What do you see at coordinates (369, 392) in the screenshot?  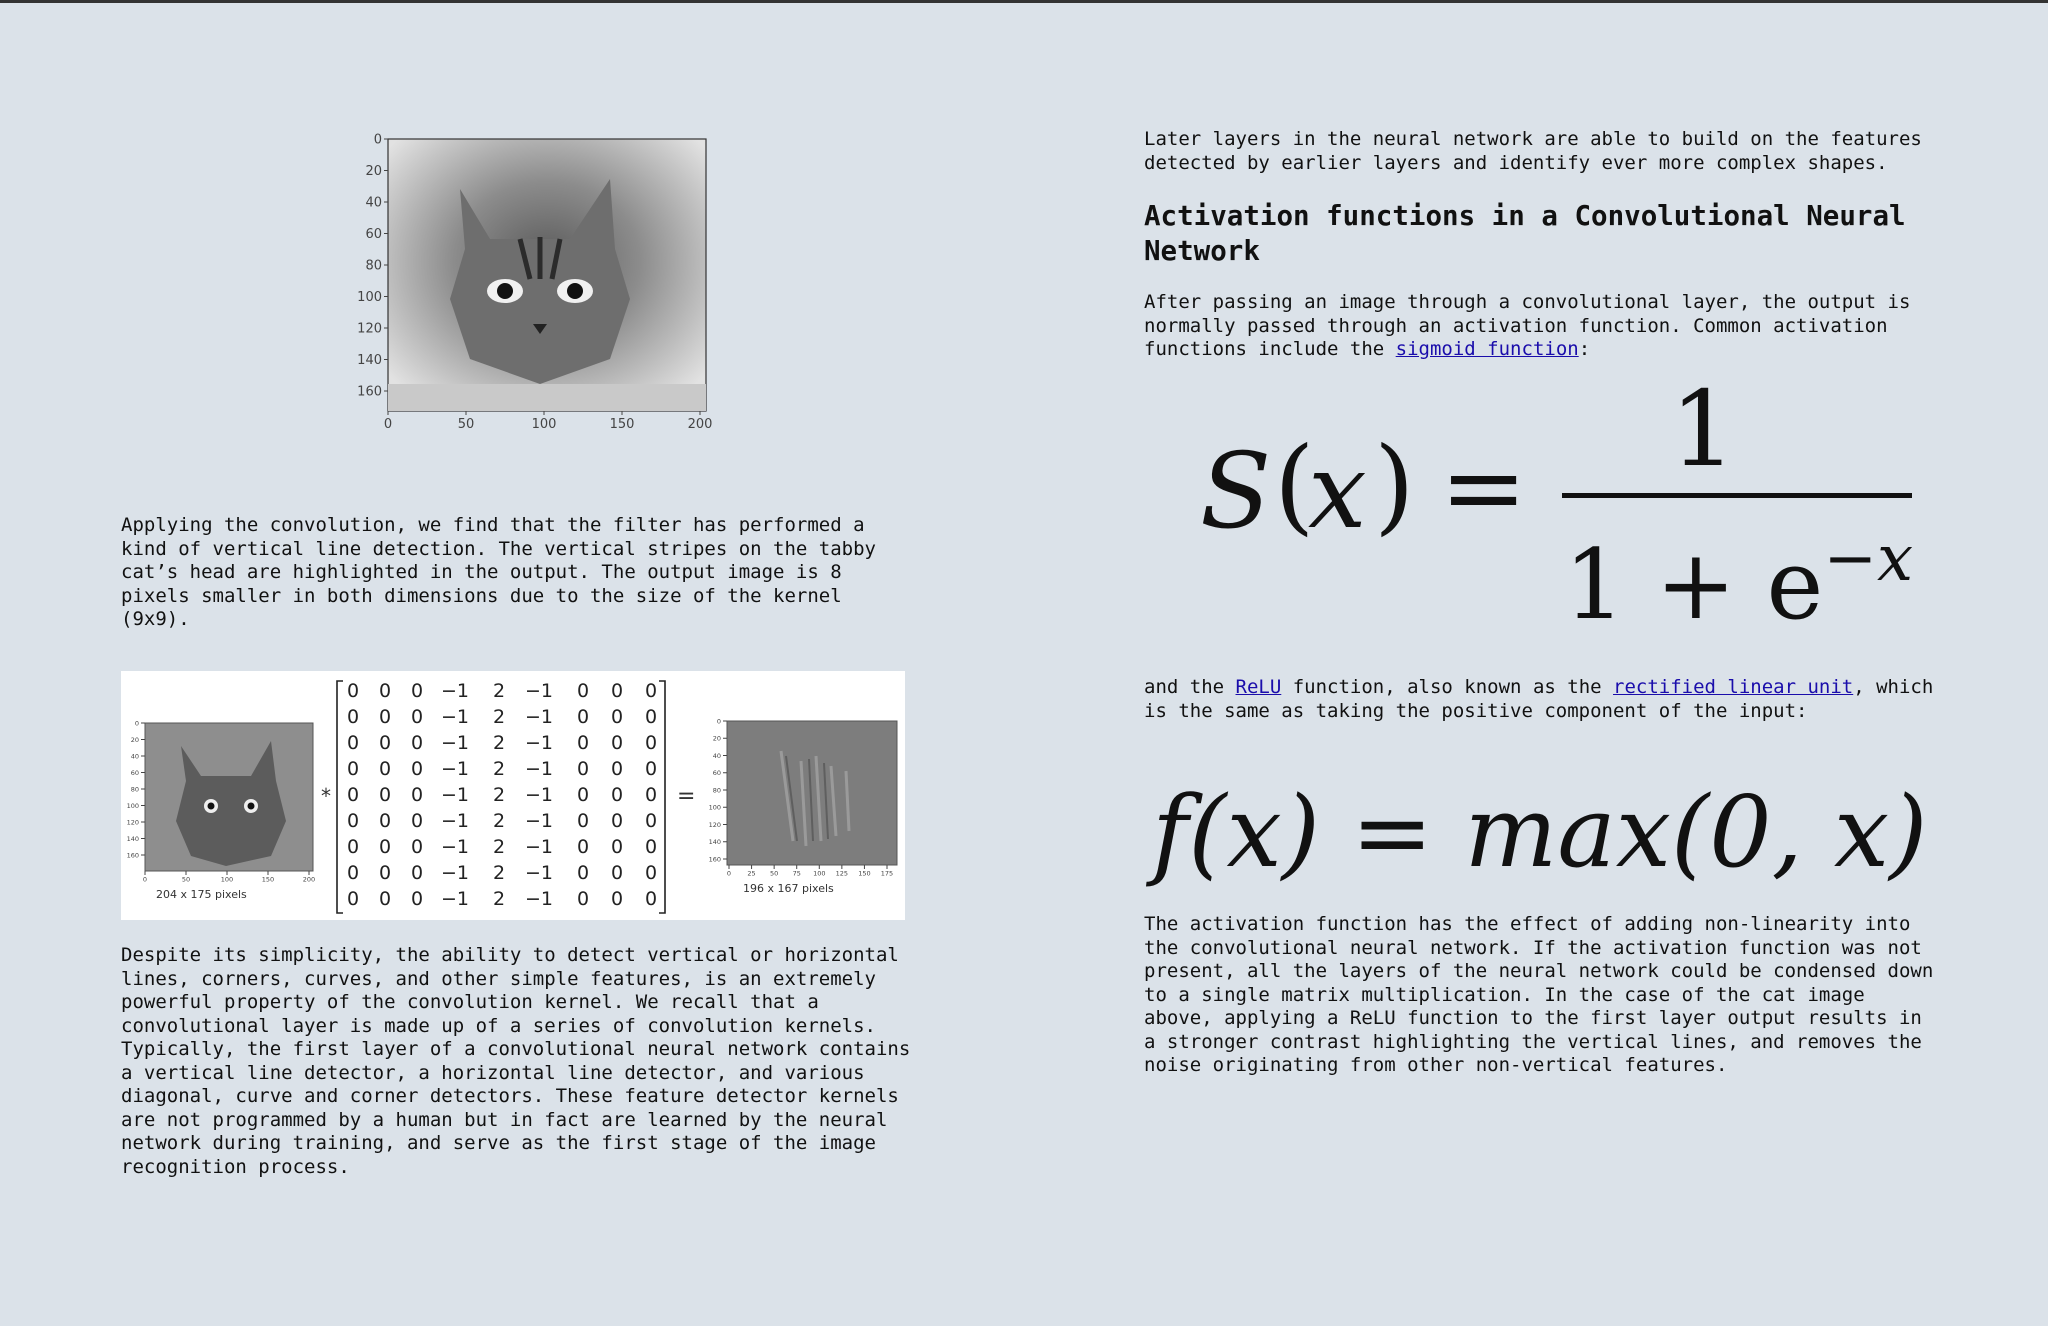 I see `cat-y-tick-label: 160` at bounding box center [369, 392].